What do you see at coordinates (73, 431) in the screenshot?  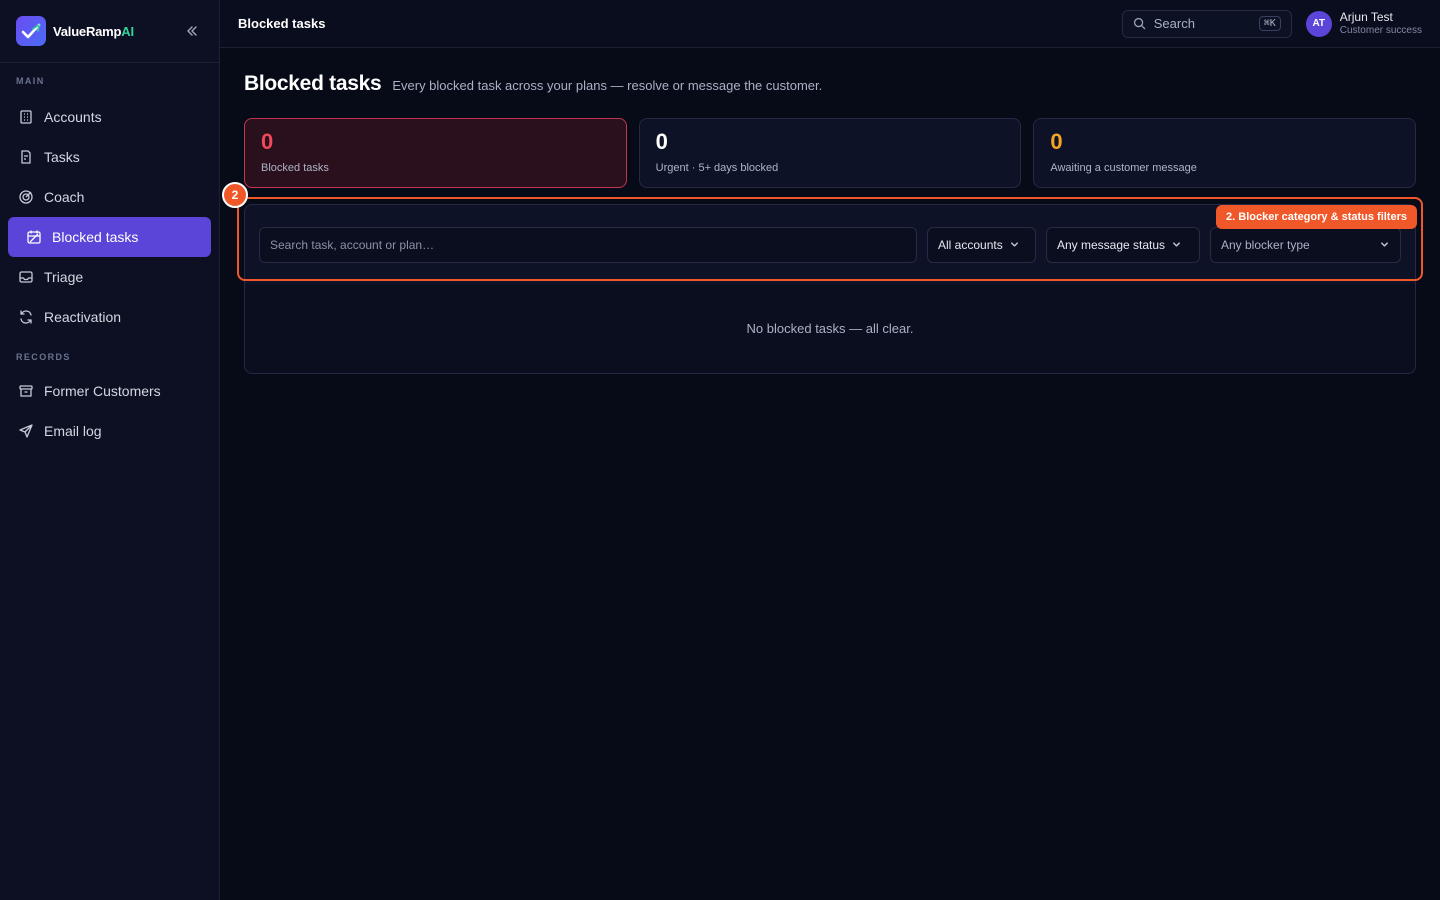 I see `sidebar-item-label: Email log` at bounding box center [73, 431].